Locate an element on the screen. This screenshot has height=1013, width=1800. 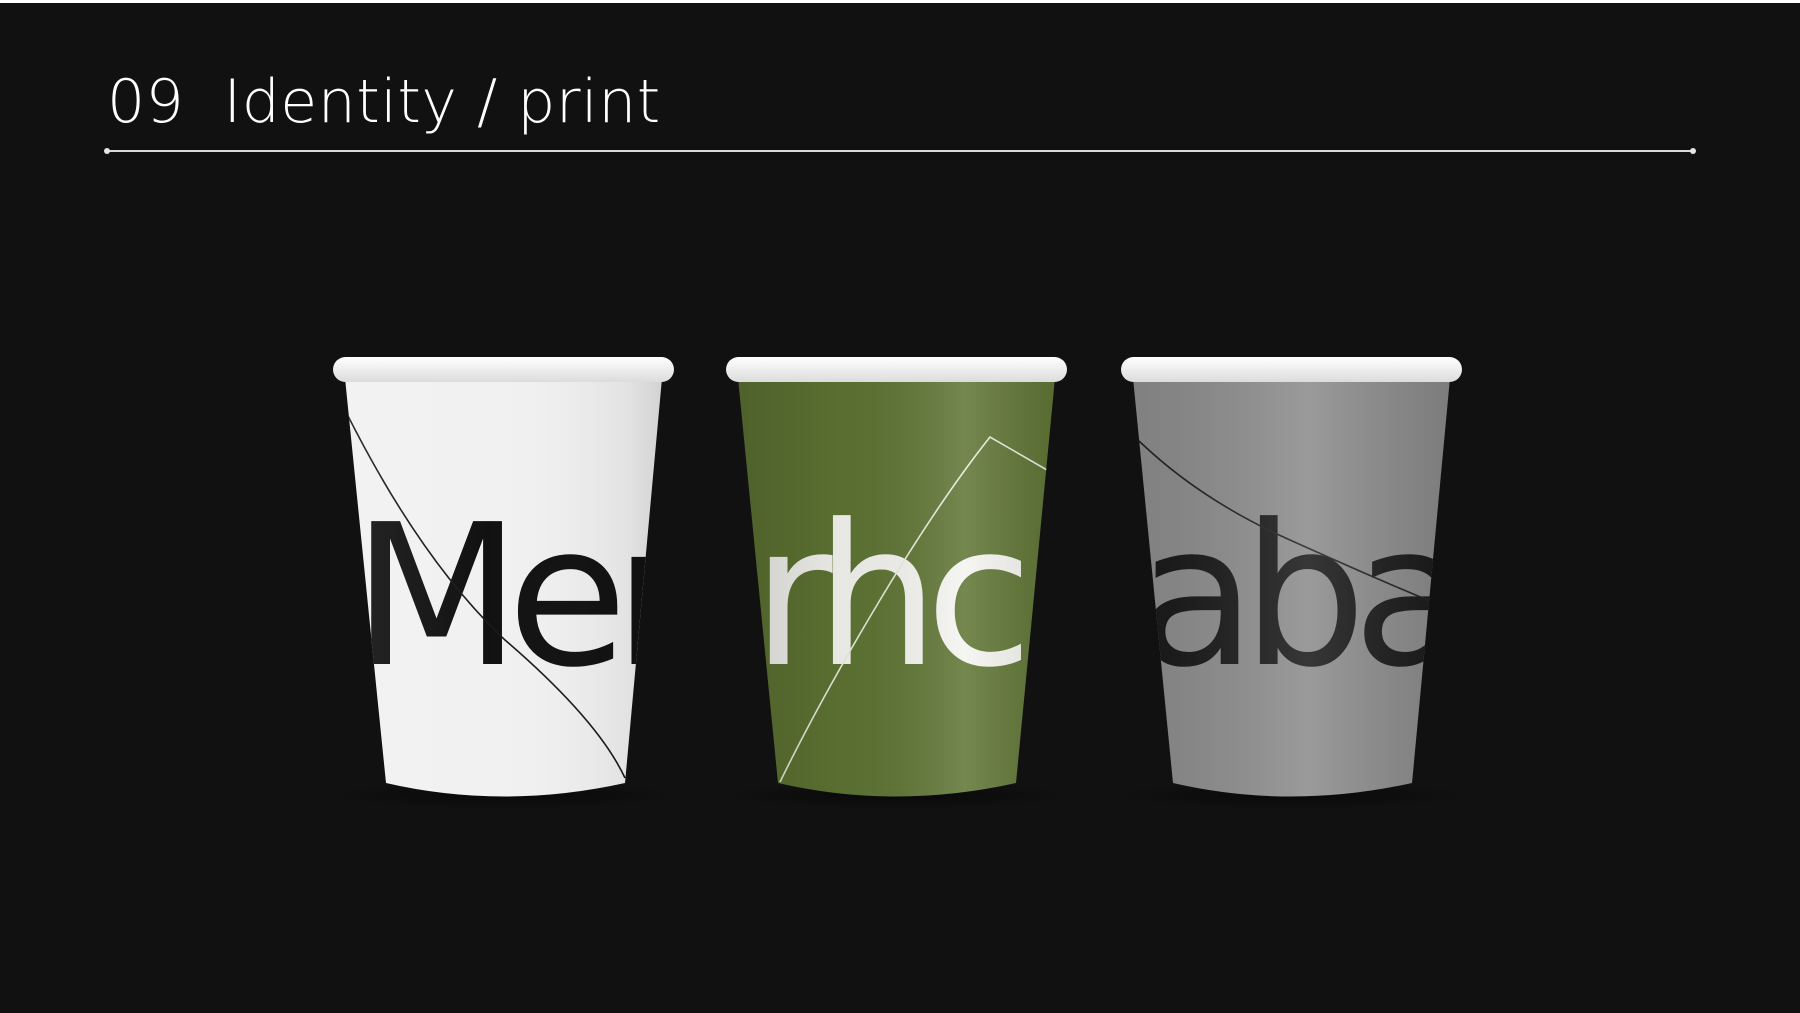
cup-green: rhca is located at coordinates (896, 577).